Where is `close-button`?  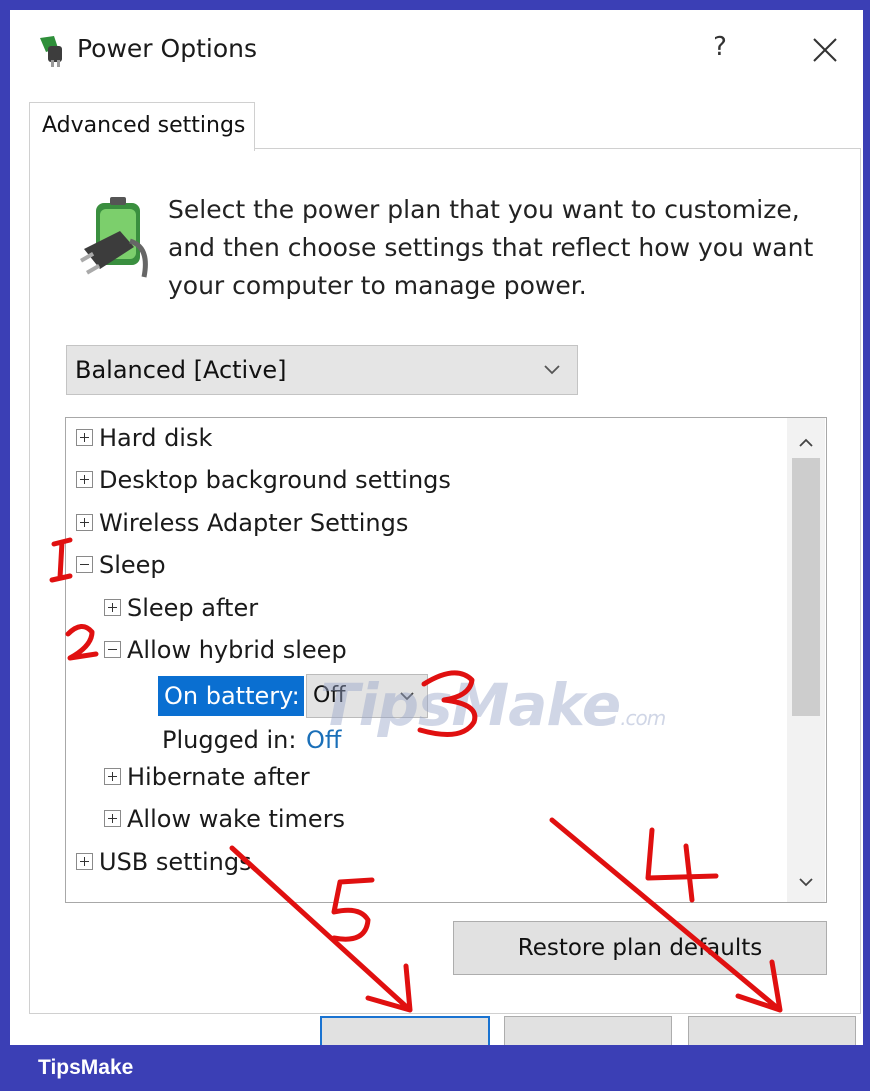 close-button is located at coordinates (825, 50).